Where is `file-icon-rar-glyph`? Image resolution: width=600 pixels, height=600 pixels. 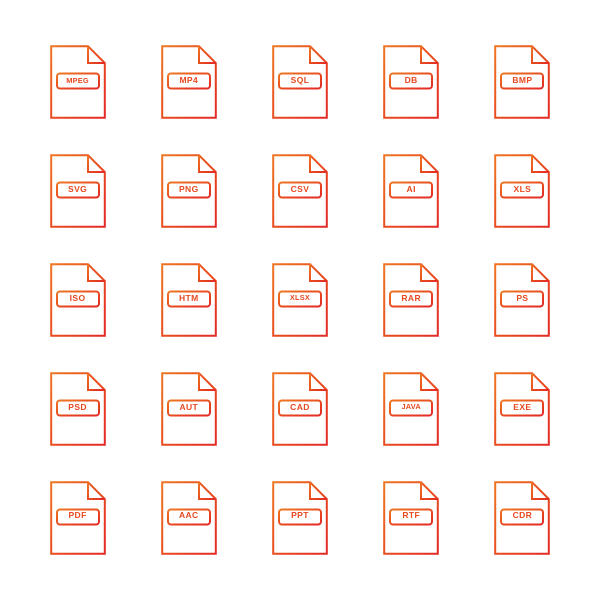 file-icon-rar-glyph is located at coordinates (411, 300).